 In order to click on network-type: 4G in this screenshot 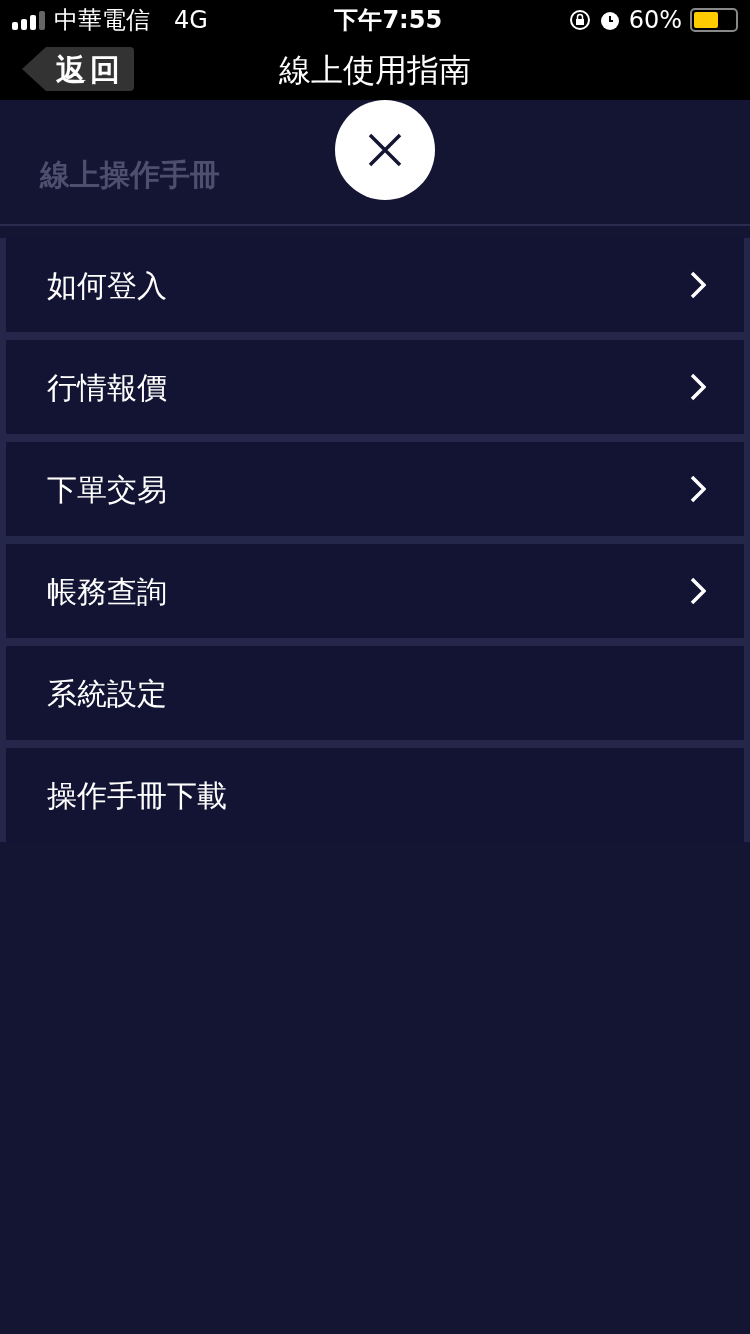, I will do `click(191, 20)`.